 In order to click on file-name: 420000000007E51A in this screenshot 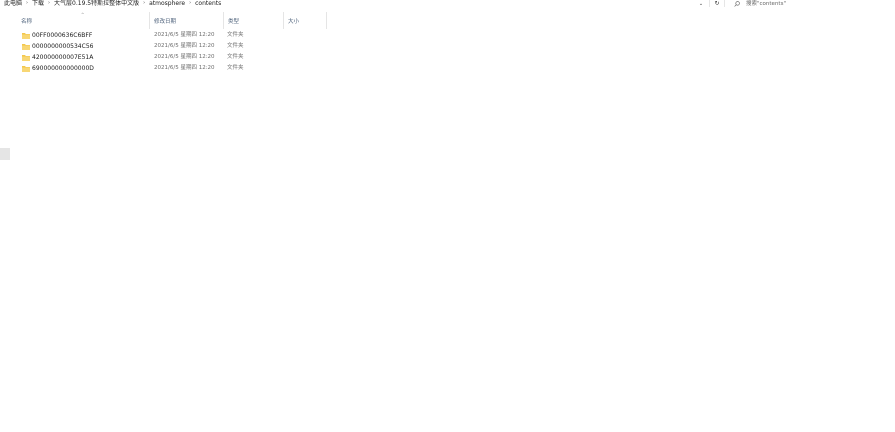, I will do `click(63, 57)`.